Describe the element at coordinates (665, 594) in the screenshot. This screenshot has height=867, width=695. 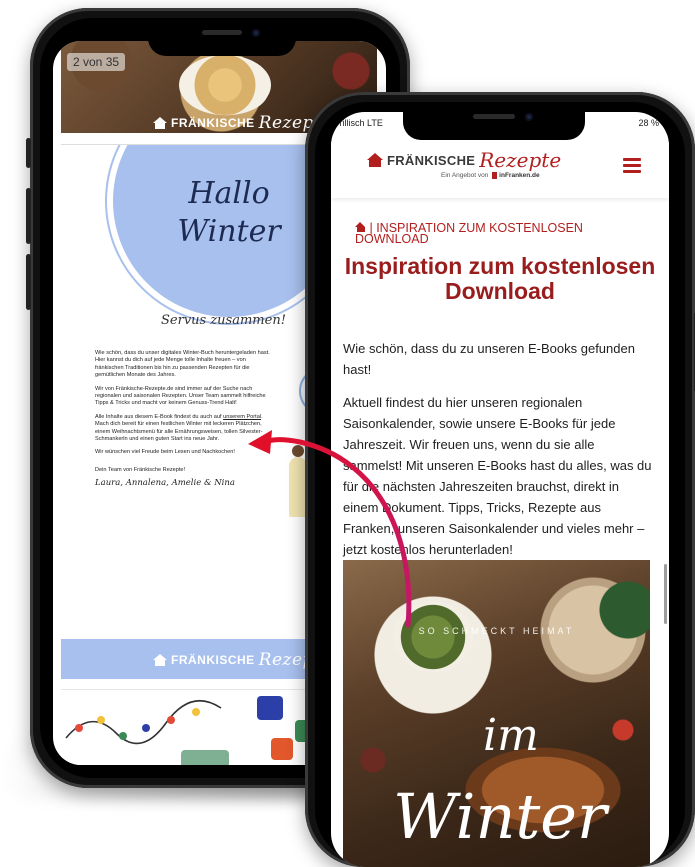
I see `scrollbar` at that location.